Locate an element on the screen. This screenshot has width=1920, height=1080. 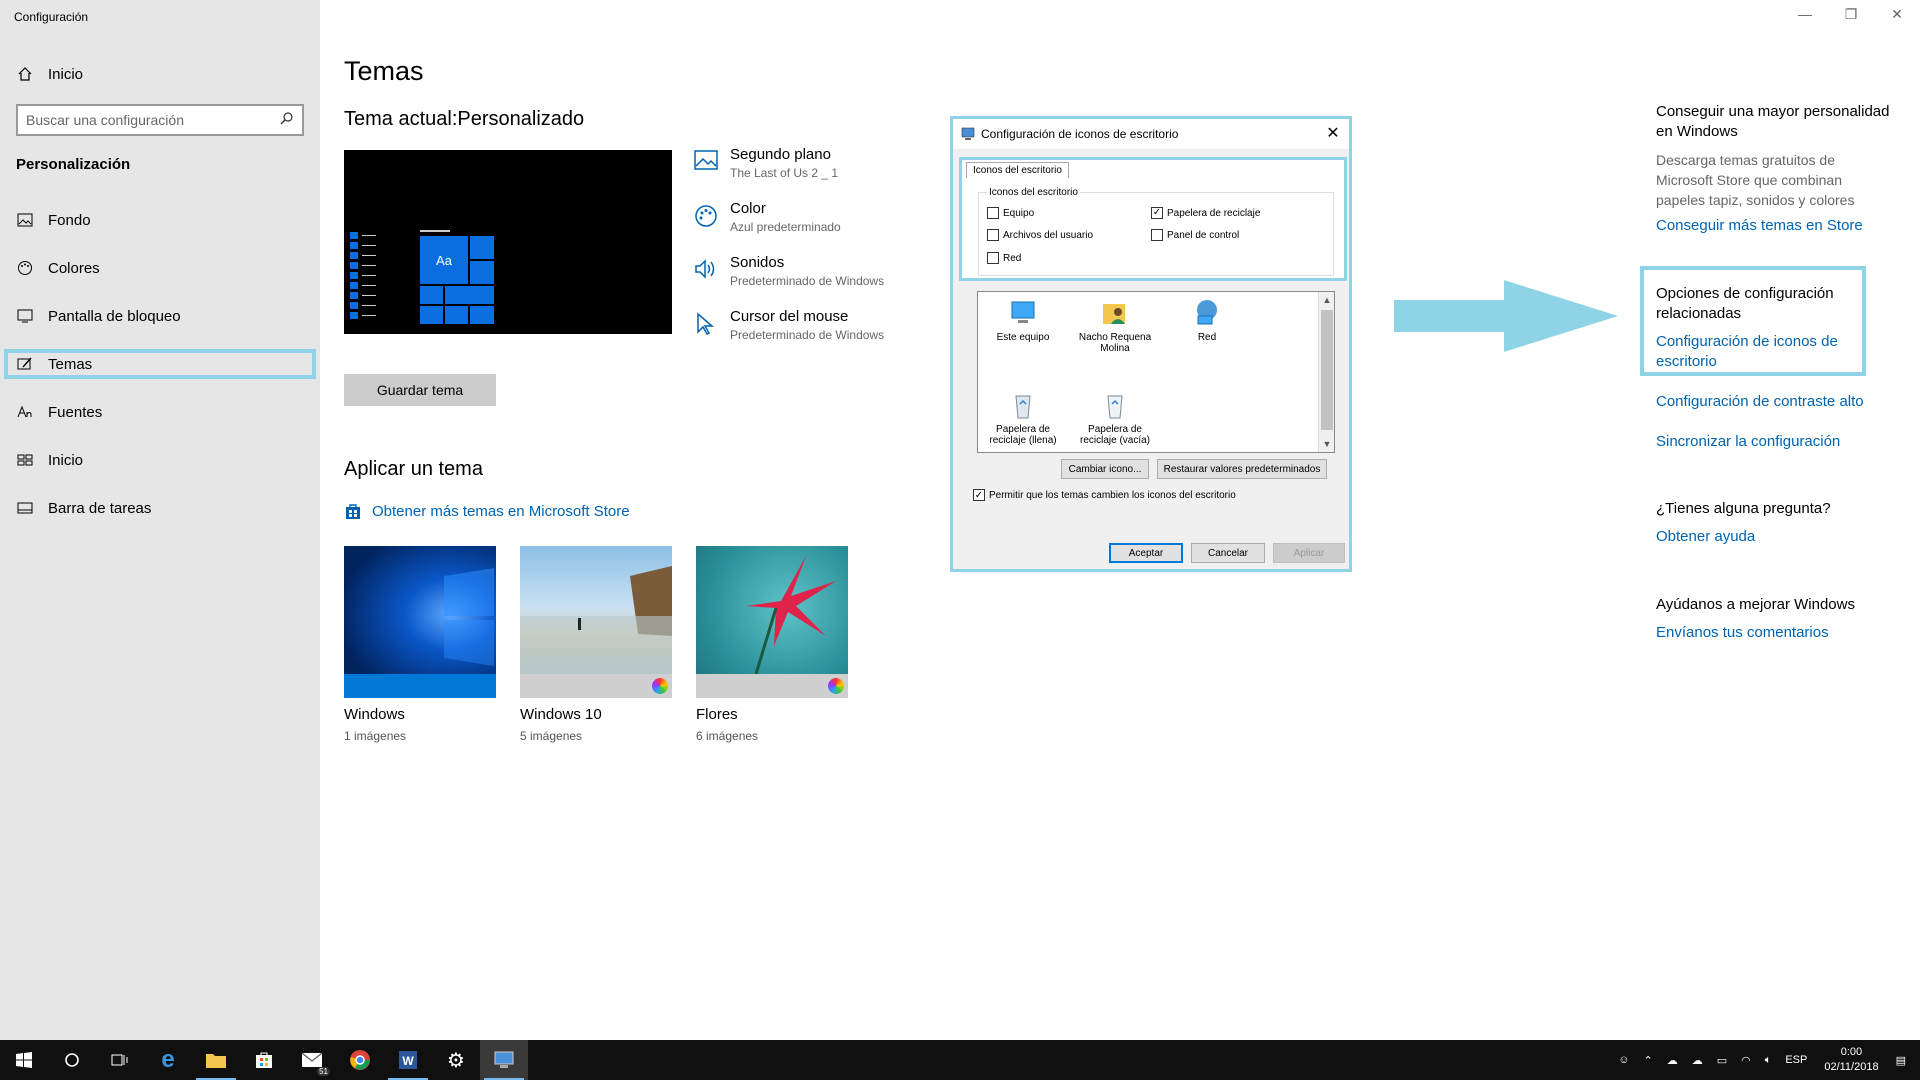
icon-usuario: Nacho Requena Molina is located at coordinates (1115, 326).